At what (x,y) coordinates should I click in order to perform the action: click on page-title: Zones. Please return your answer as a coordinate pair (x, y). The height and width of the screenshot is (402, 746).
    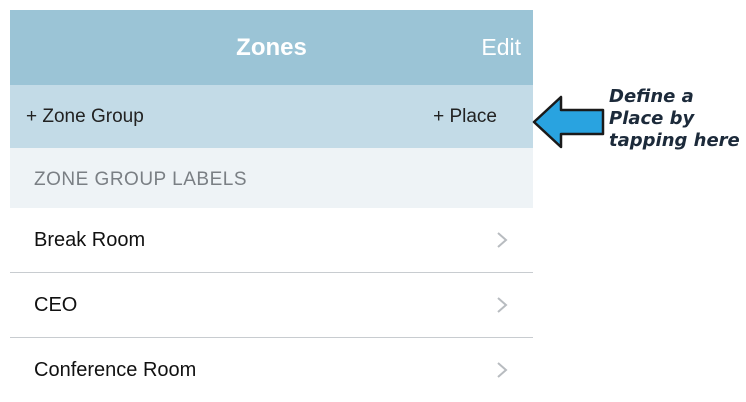
    Looking at the image, I should click on (271, 47).